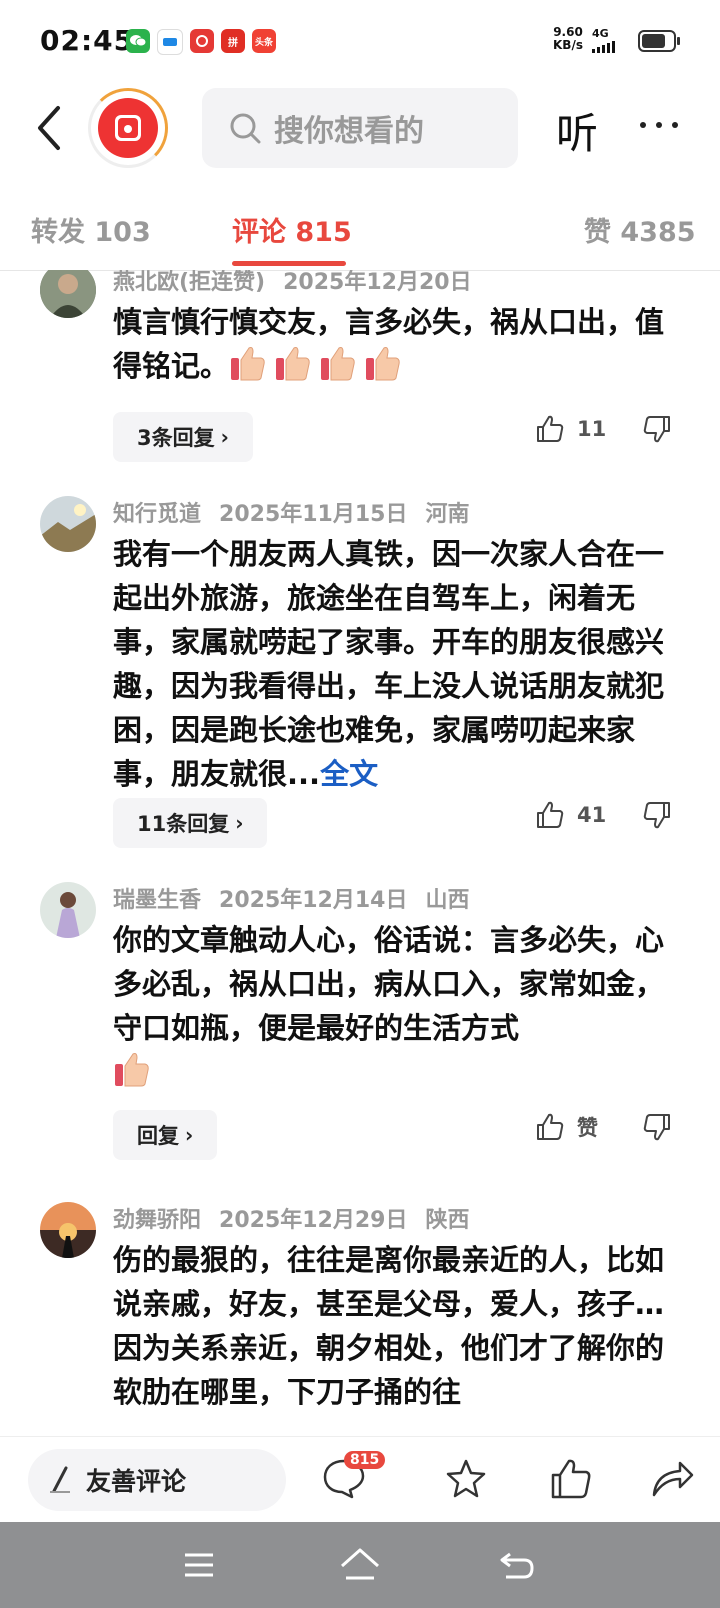 The height and width of the screenshot is (1608, 720). I want to click on comment-count-badge: 815, so click(365, 1460).